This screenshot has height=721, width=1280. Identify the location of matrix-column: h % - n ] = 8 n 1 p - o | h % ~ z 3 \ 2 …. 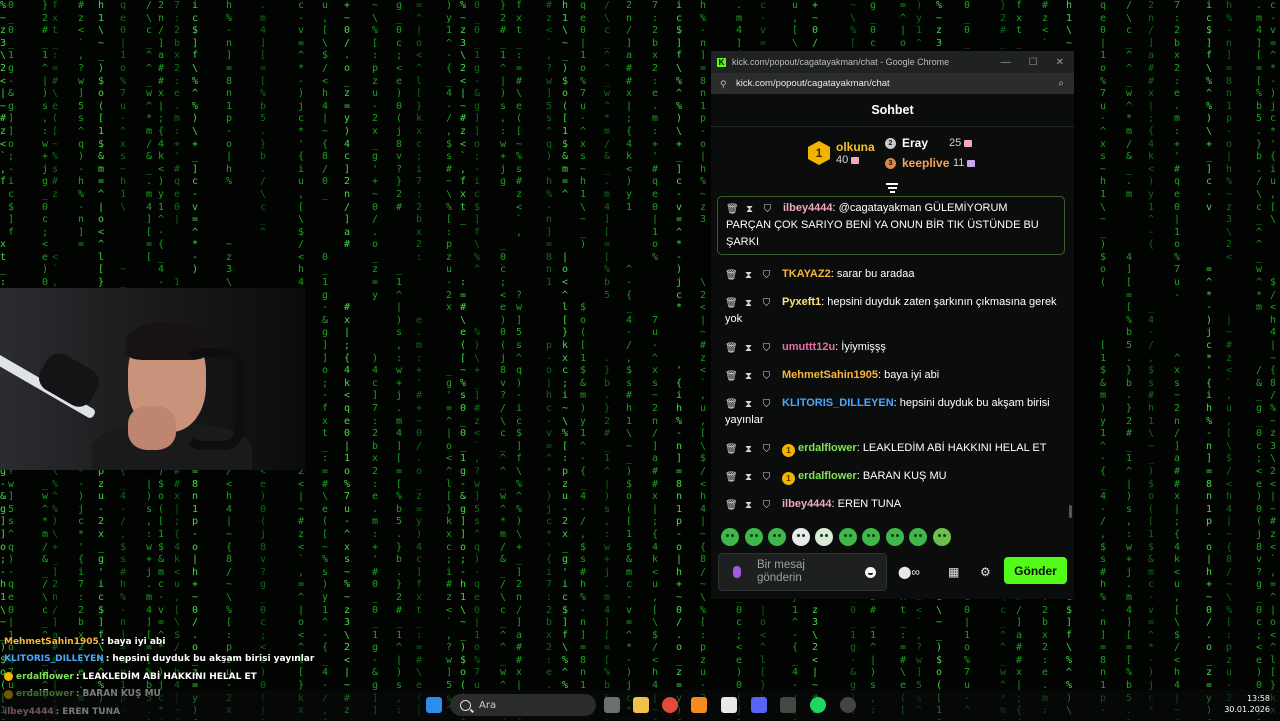
(1229, 360).